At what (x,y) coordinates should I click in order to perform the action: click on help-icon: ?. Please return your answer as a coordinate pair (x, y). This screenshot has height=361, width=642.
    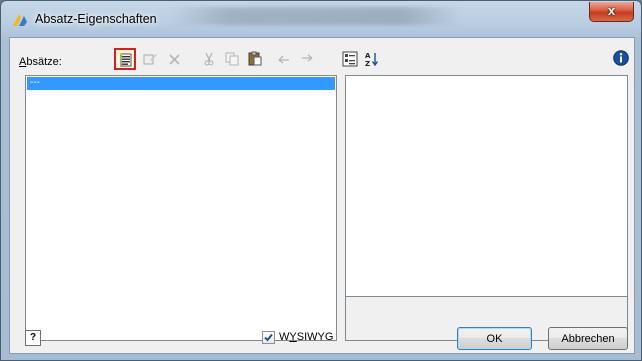
    Looking at the image, I should click on (33, 337).